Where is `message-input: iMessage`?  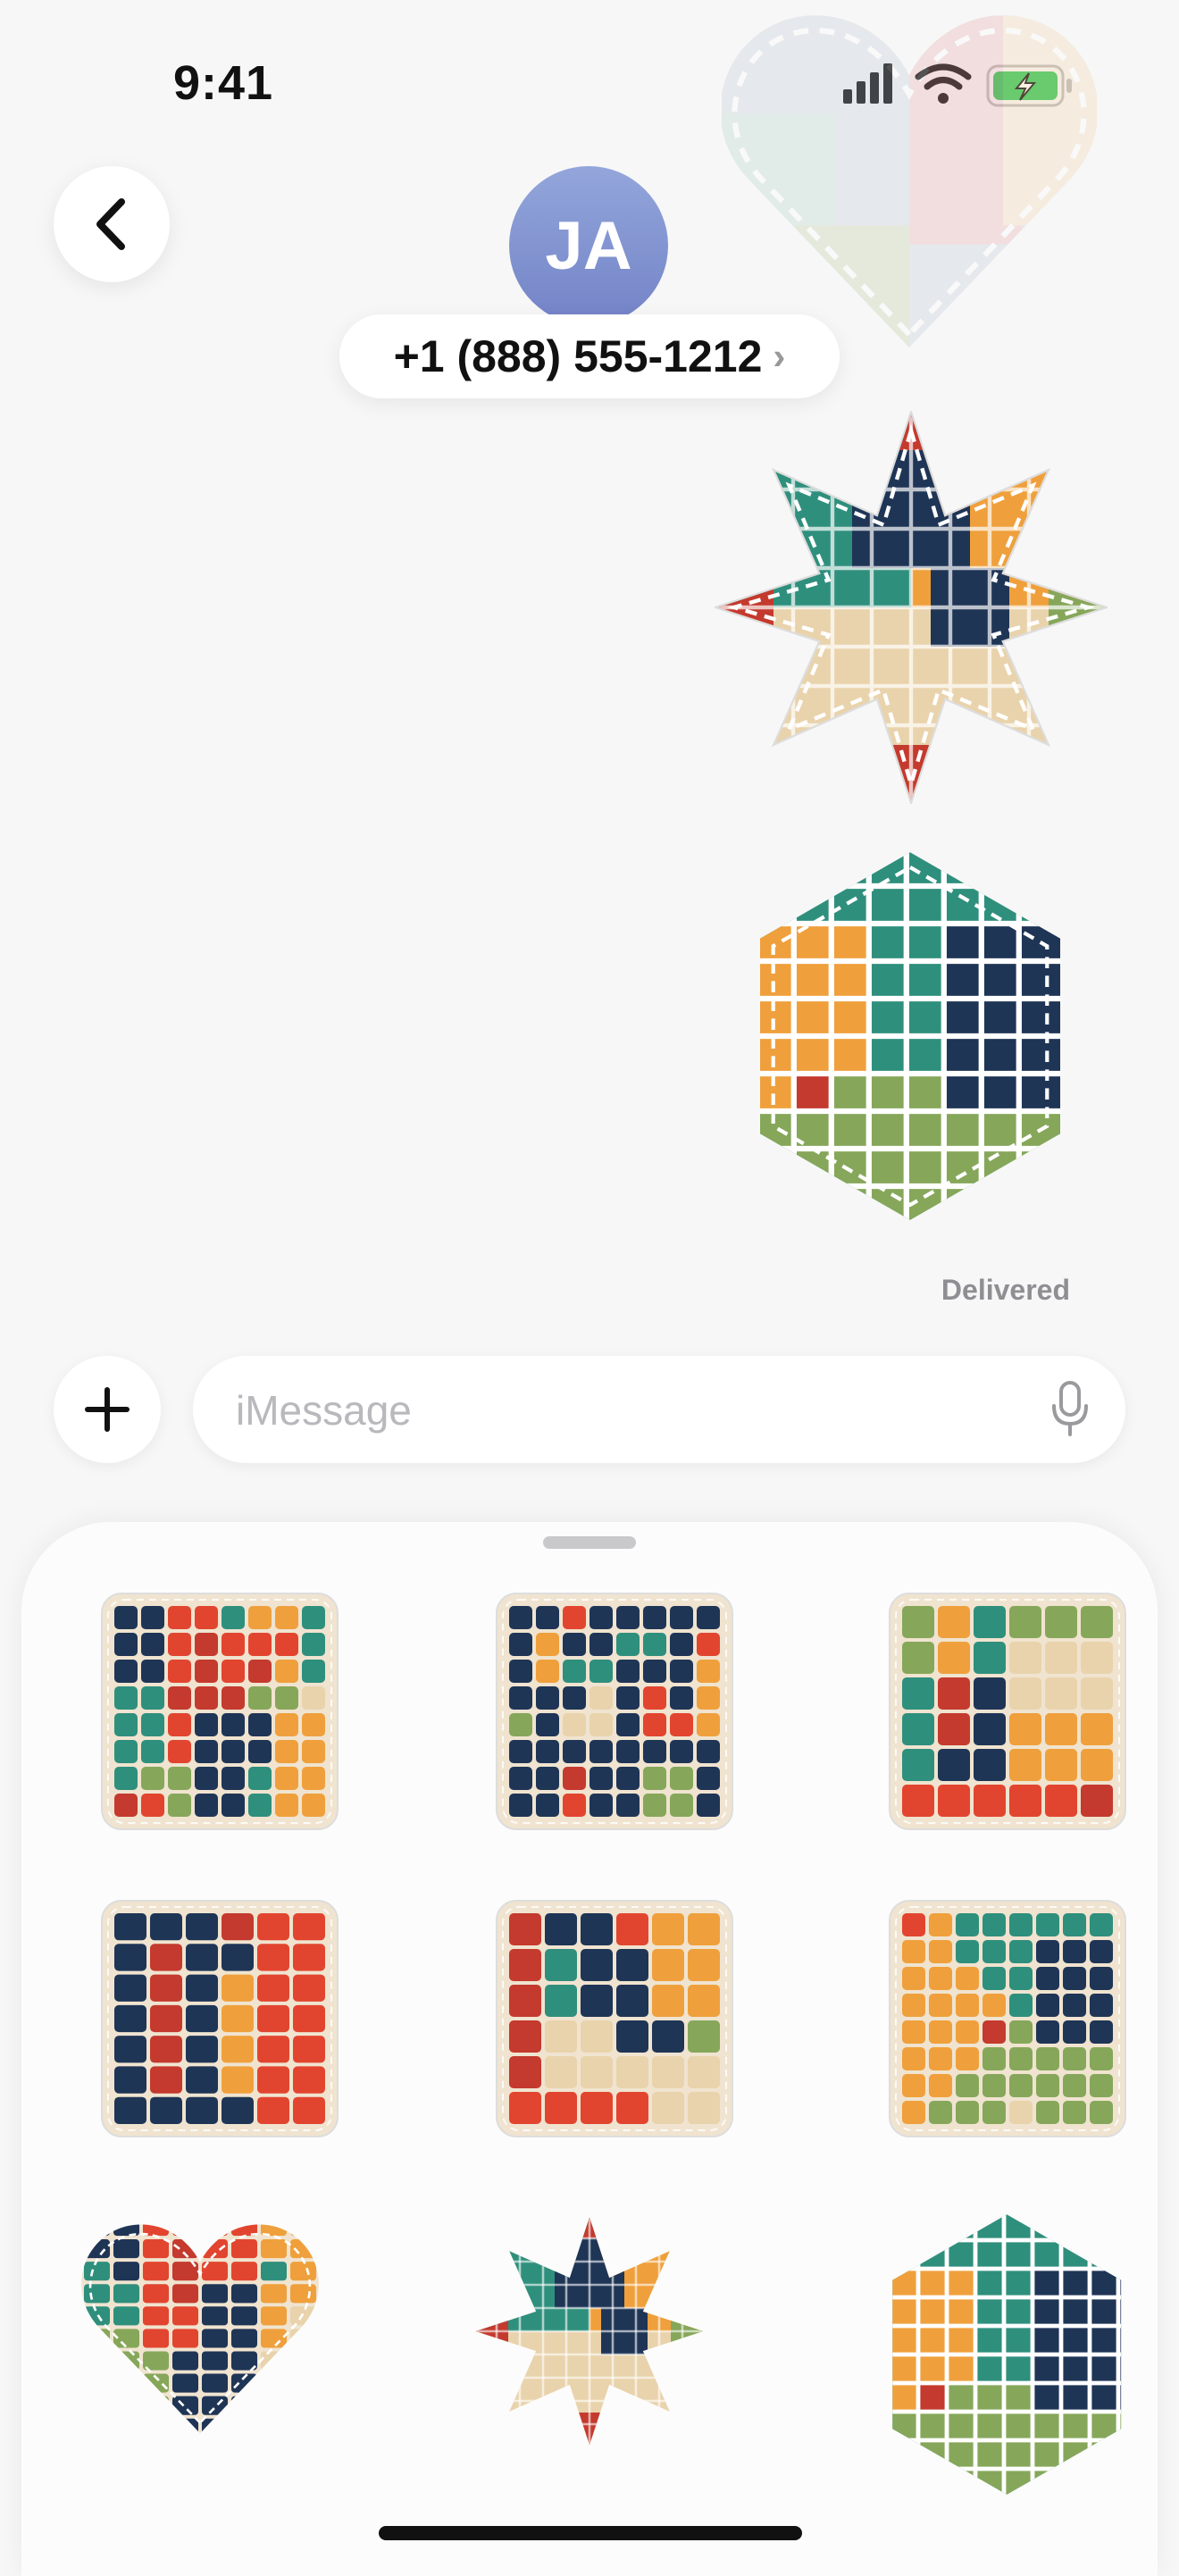
message-input: iMessage is located at coordinates (659, 1409).